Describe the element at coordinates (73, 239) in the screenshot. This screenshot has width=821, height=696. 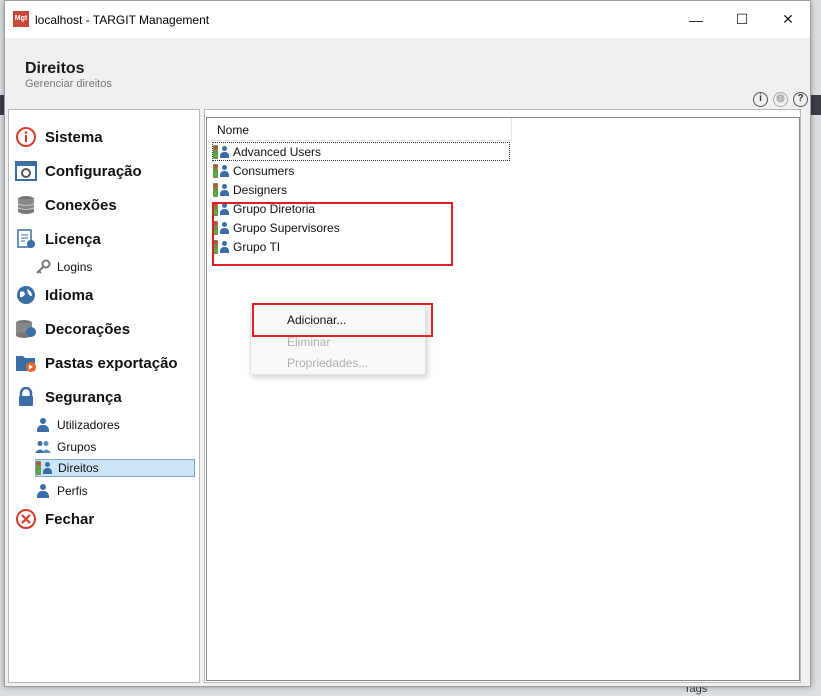
I see `nav-label: Licença` at that location.